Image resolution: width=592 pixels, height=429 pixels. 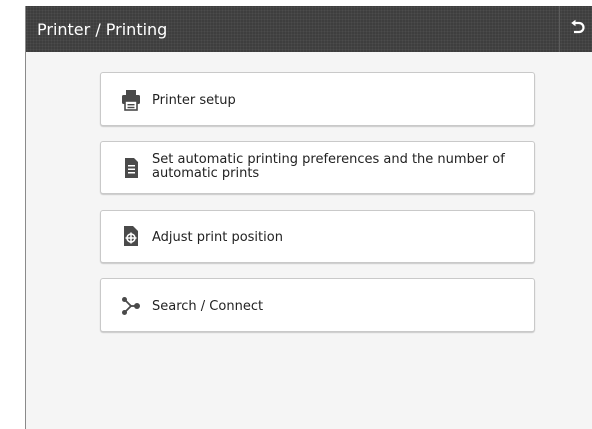 What do you see at coordinates (208, 306) in the screenshot?
I see `search-connect-label: Search / Connect` at bounding box center [208, 306].